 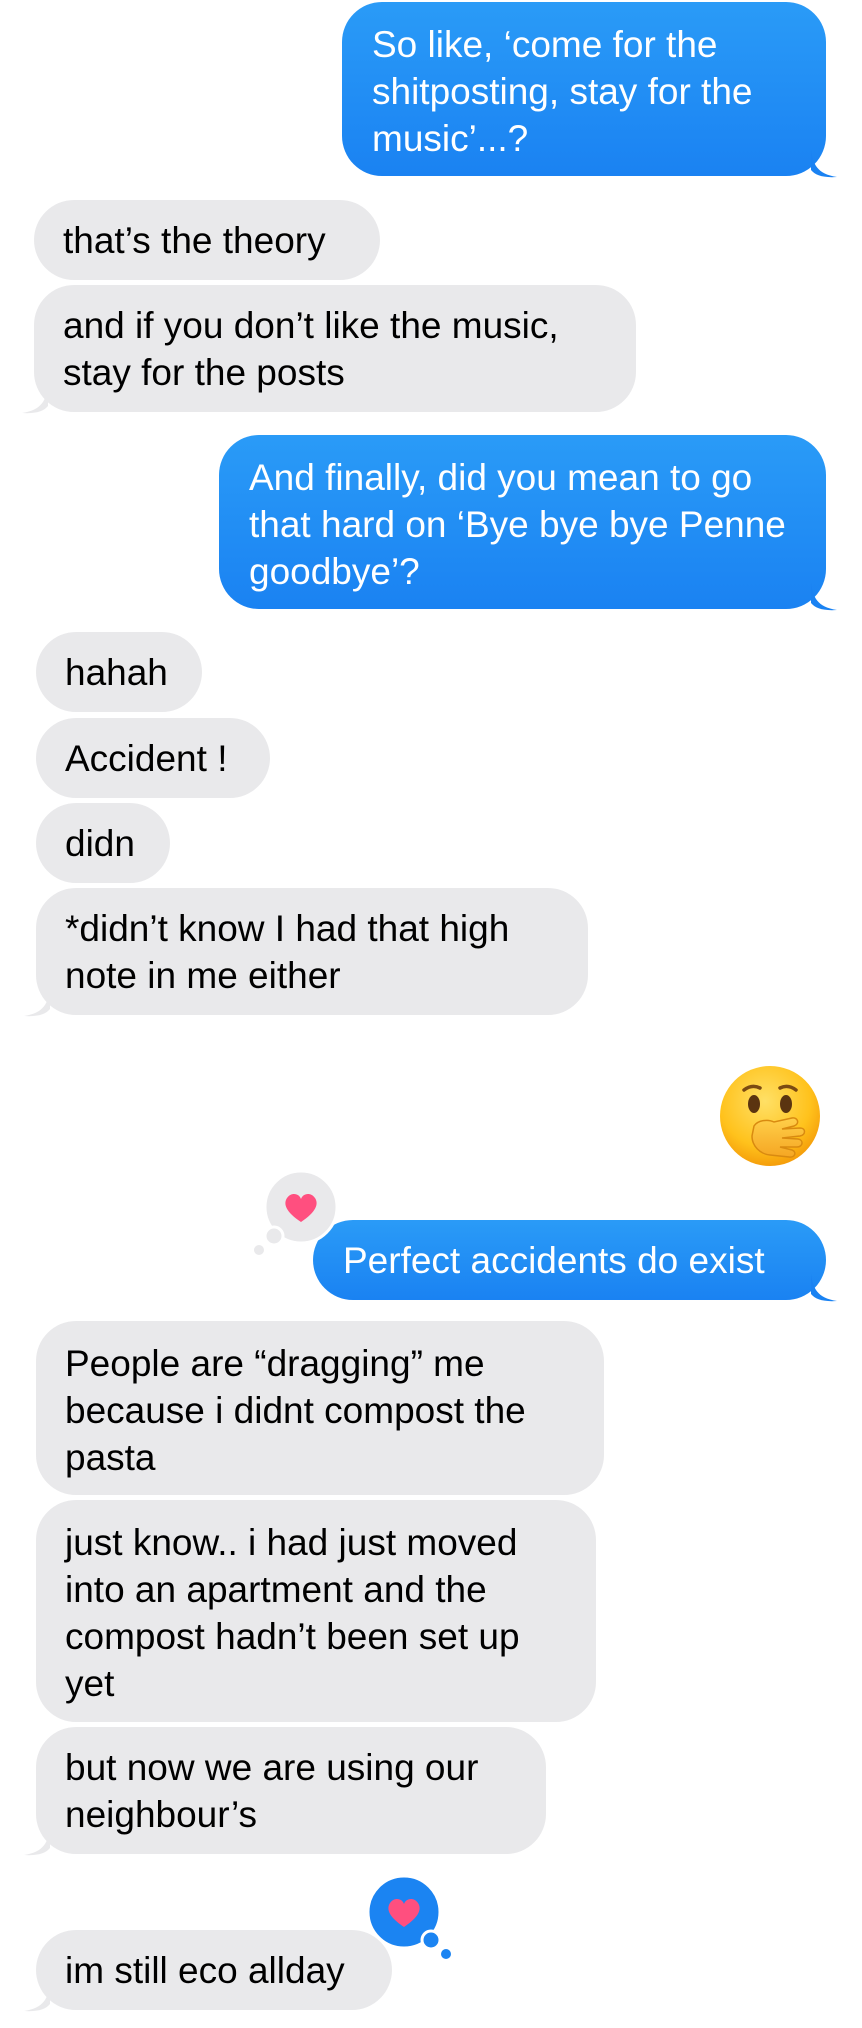 I want to click on message-bubble-received: im still eco allday, so click(x=208, y=1971).